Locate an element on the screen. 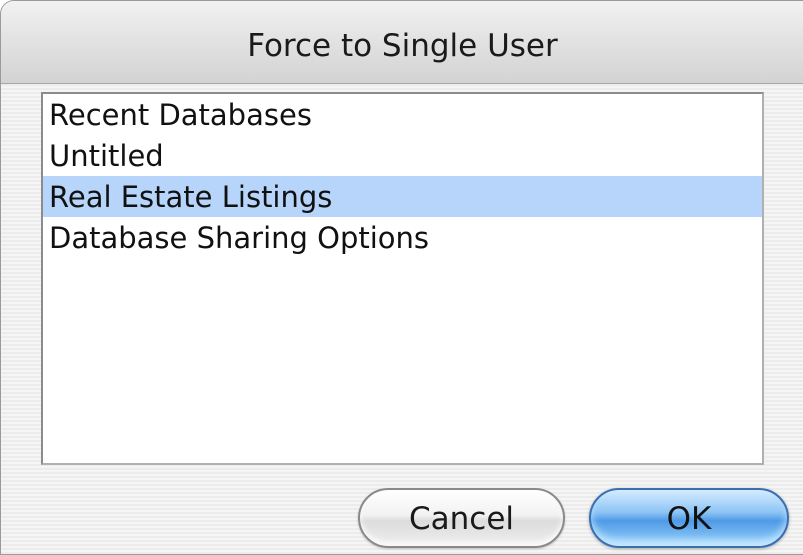 The height and width of the screenshot is (555, 803). list-item-untitled: Untitled is located at coordinates (402, 155).